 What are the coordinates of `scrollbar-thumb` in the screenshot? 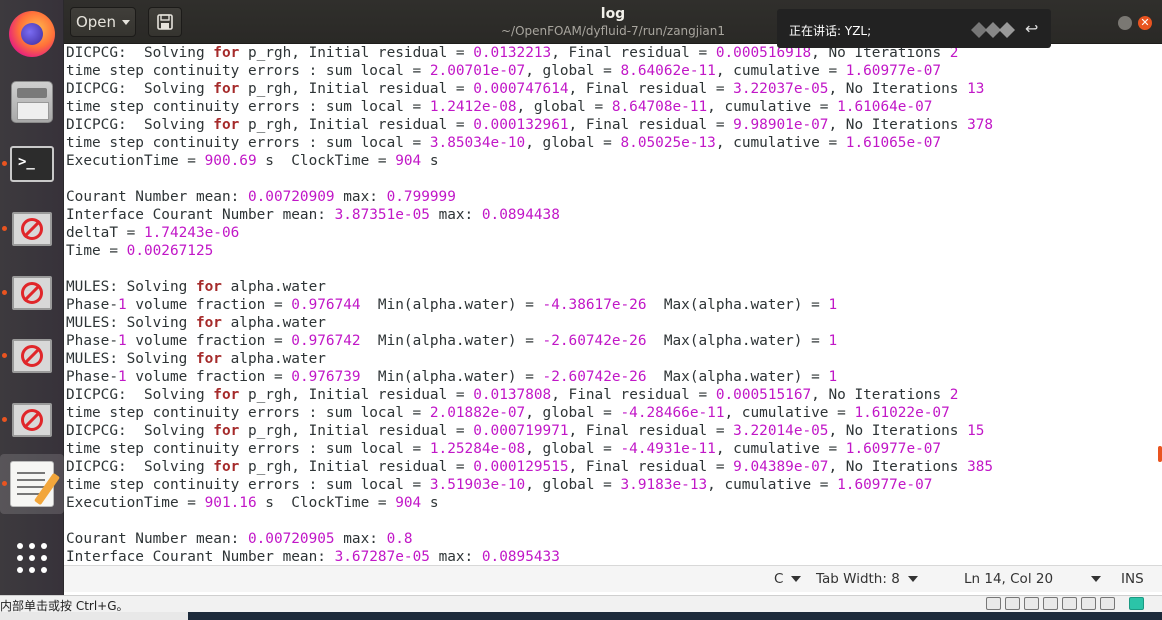 It's located at (1160, 454).